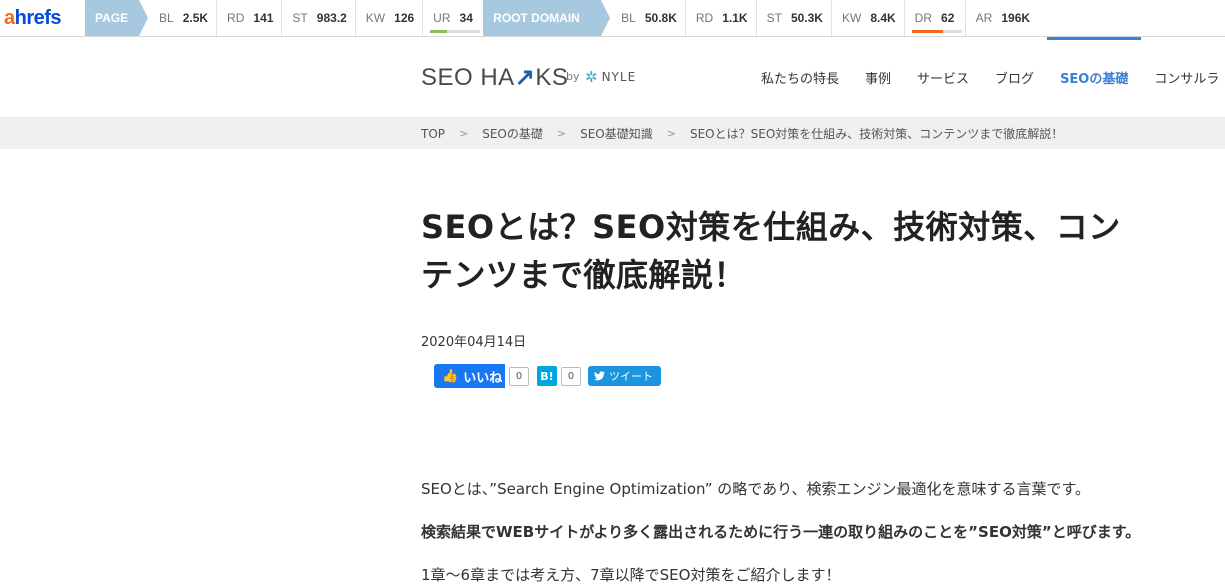 This screenshot has width=1225, height=585. Describe the element at coordinates (512, 133) in the screenshot. I see `breadcrumb-seo-basics: SEOの基礎` at that location.